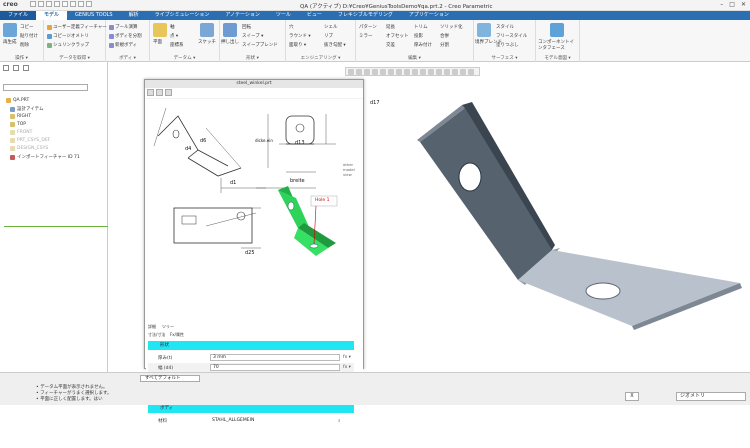 The image size is (750, 448). I want to click on redo-icon, so click(65, 4).